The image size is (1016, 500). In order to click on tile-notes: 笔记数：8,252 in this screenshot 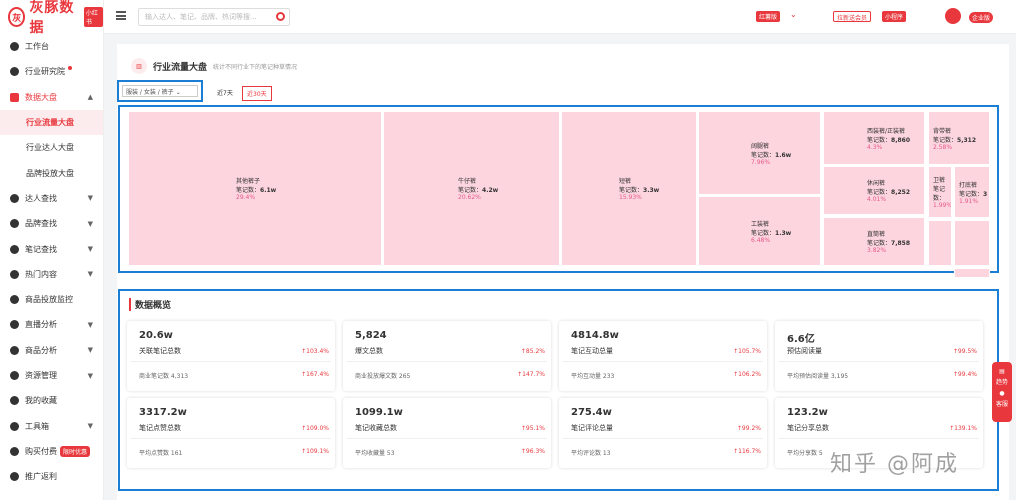, I will do `click(888, 192)`.